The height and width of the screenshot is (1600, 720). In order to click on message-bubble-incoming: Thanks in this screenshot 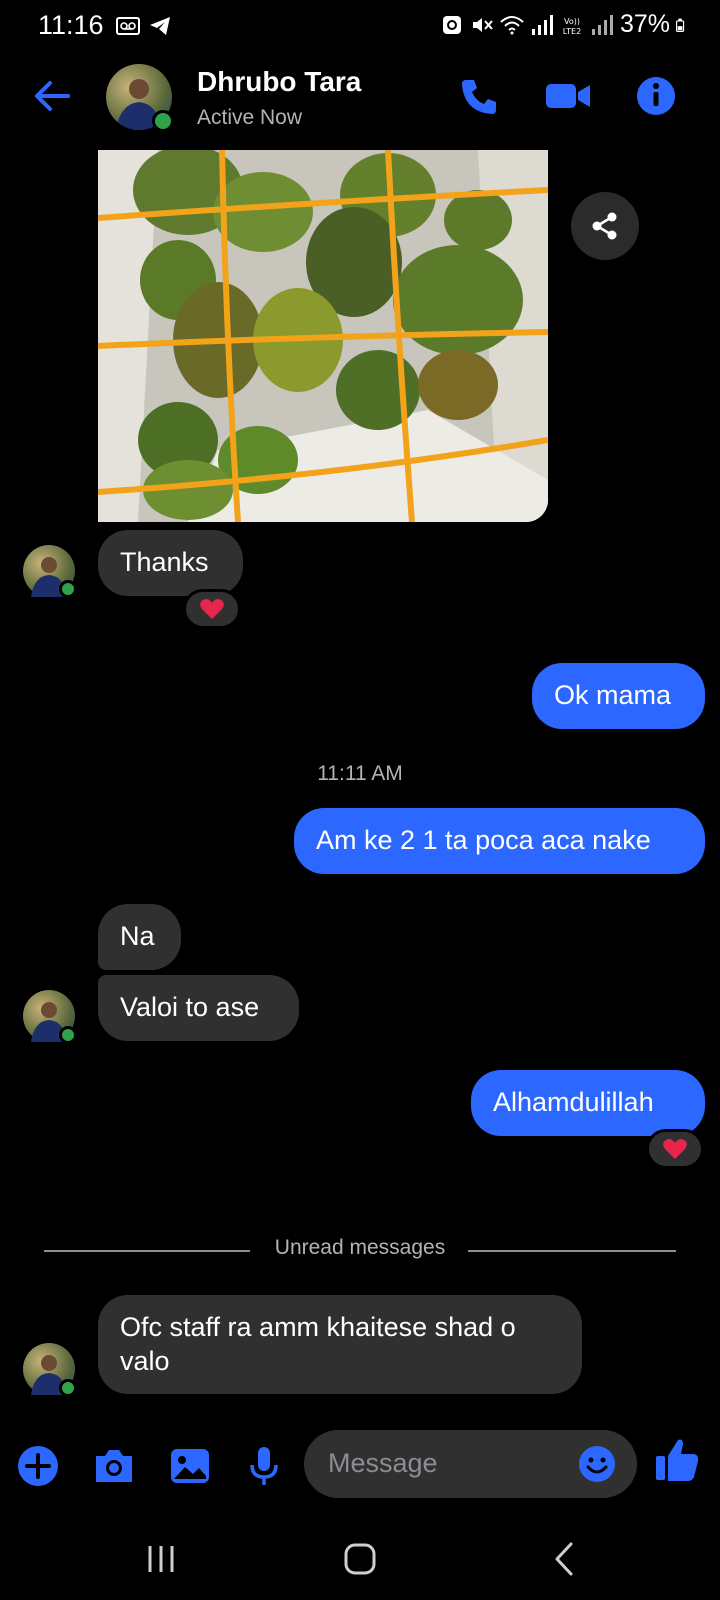, I will do `click(170, 563)`.